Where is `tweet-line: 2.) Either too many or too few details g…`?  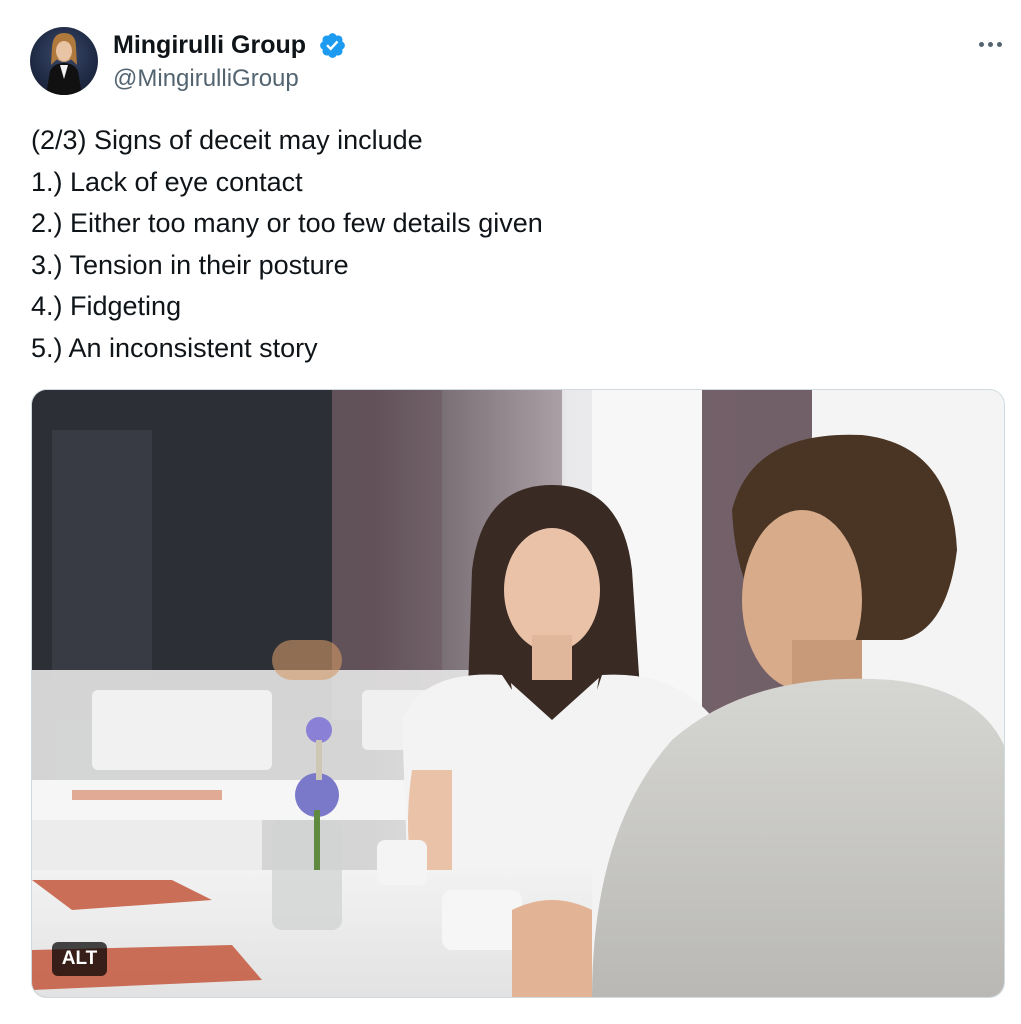
tweet-line: 2.) Either too many or too few details g… is located at coordinates (287, 223).